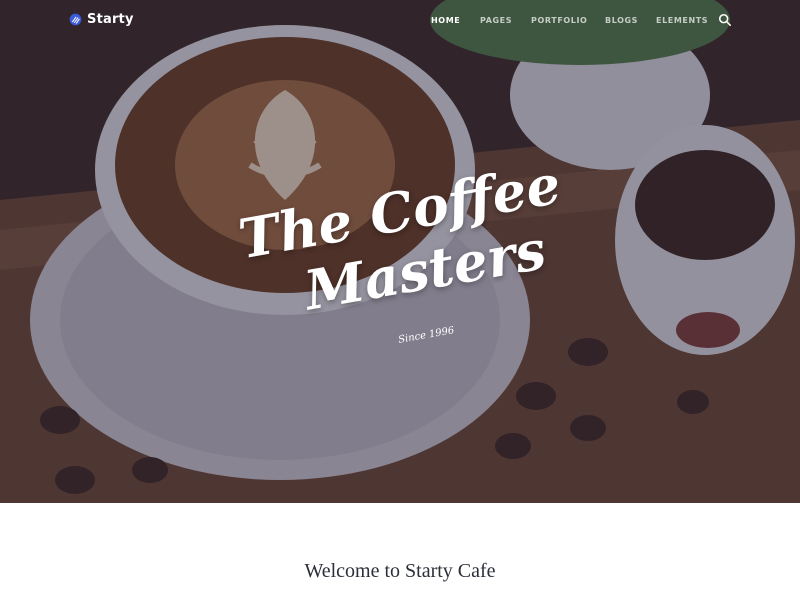 The width and height of the screenshot is (800, 600). What do you see at coordinates (445, 20) in the screenshot?
I see `nav-item-home: HOME` at bounding box center [445, 20].